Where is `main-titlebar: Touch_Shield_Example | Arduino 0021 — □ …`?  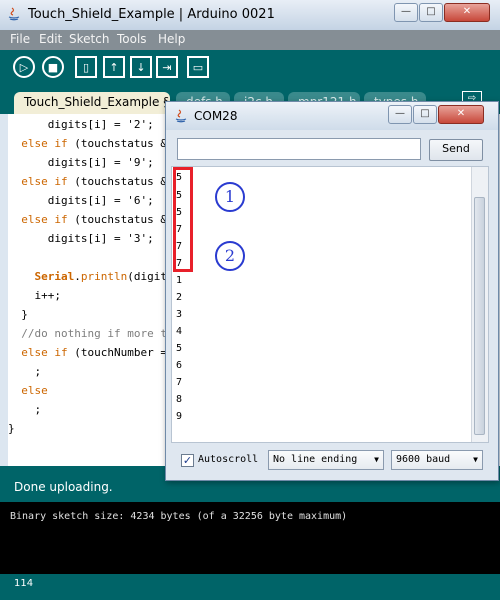
main-titlebar: Touch_Shield_Example | Arduino 0021 — □ … is located at coordinates (250, 15).